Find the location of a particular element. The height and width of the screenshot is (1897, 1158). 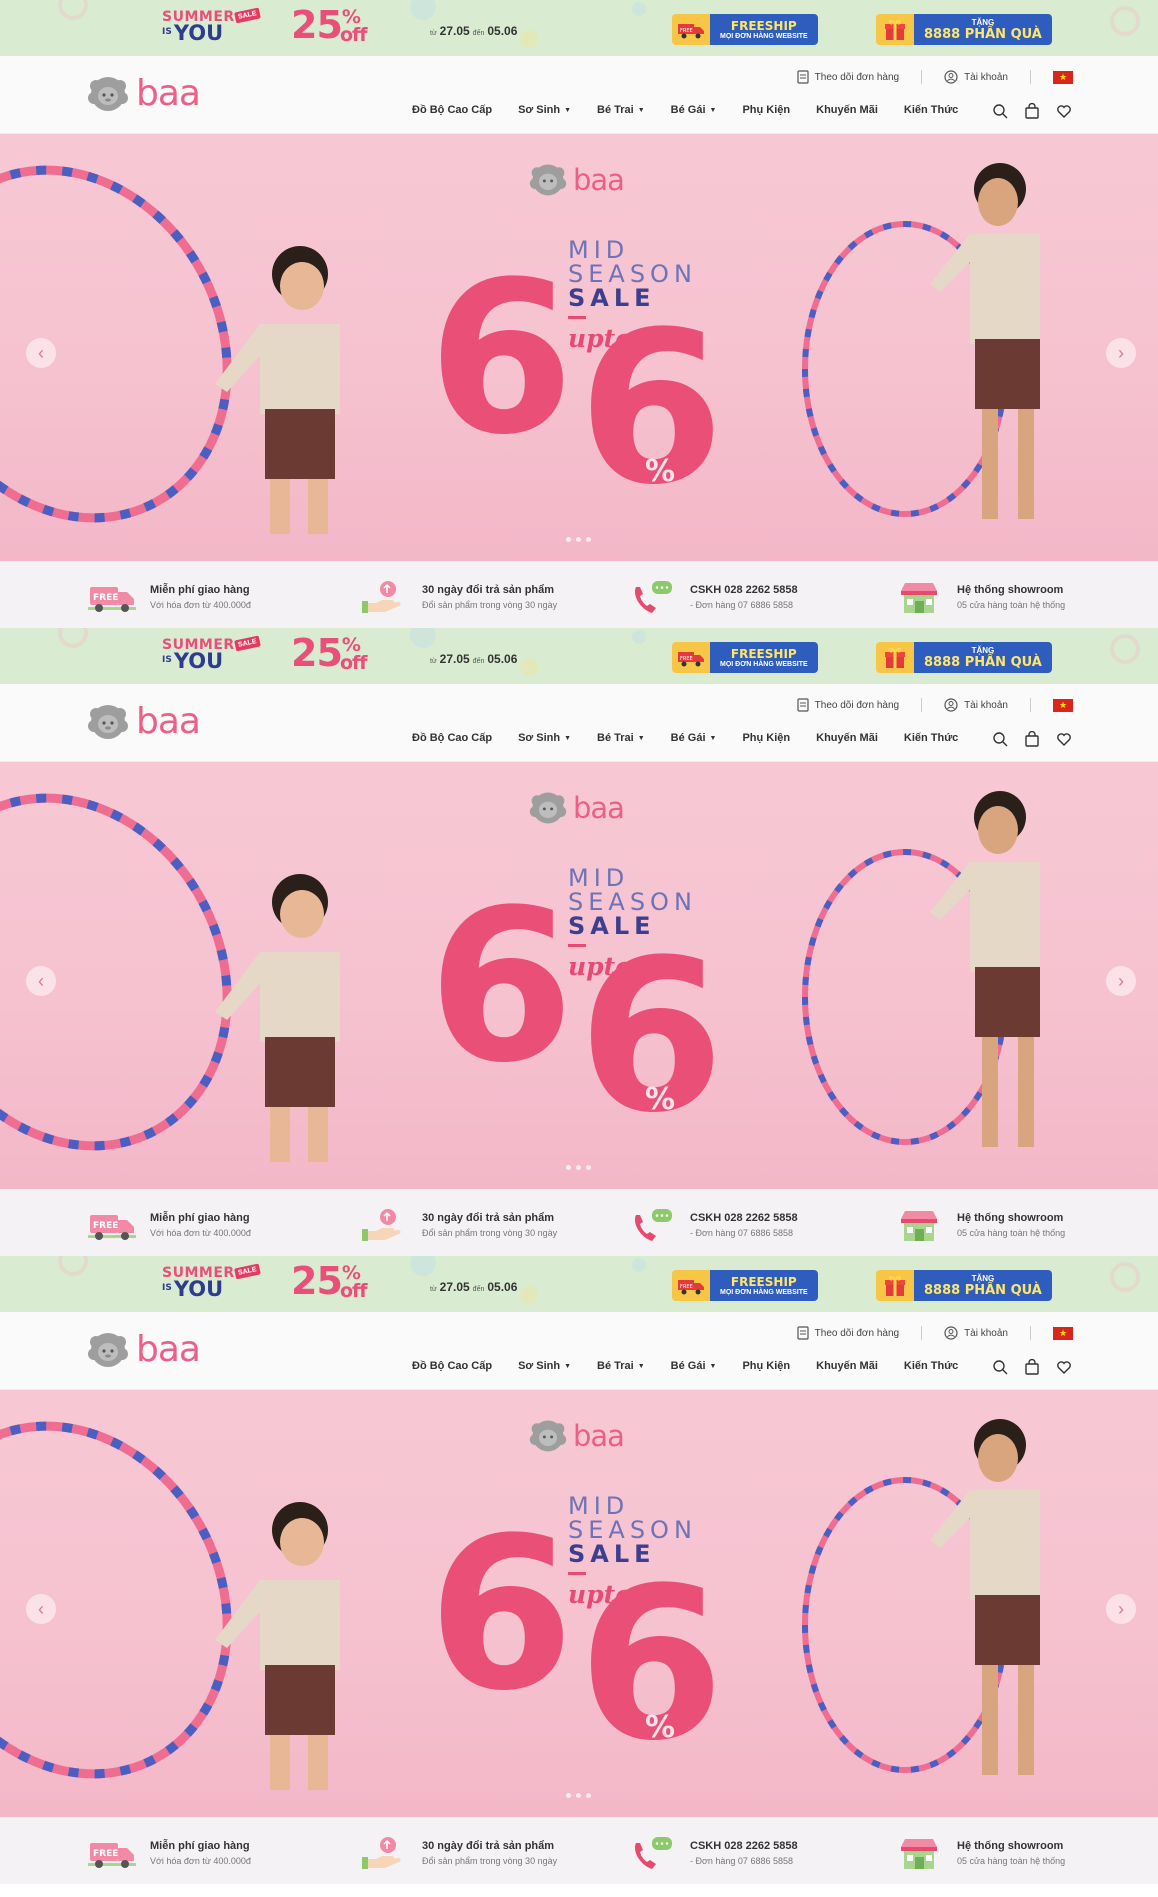

caret-down-icon: ▼ is located at coordinates (713, 1366).